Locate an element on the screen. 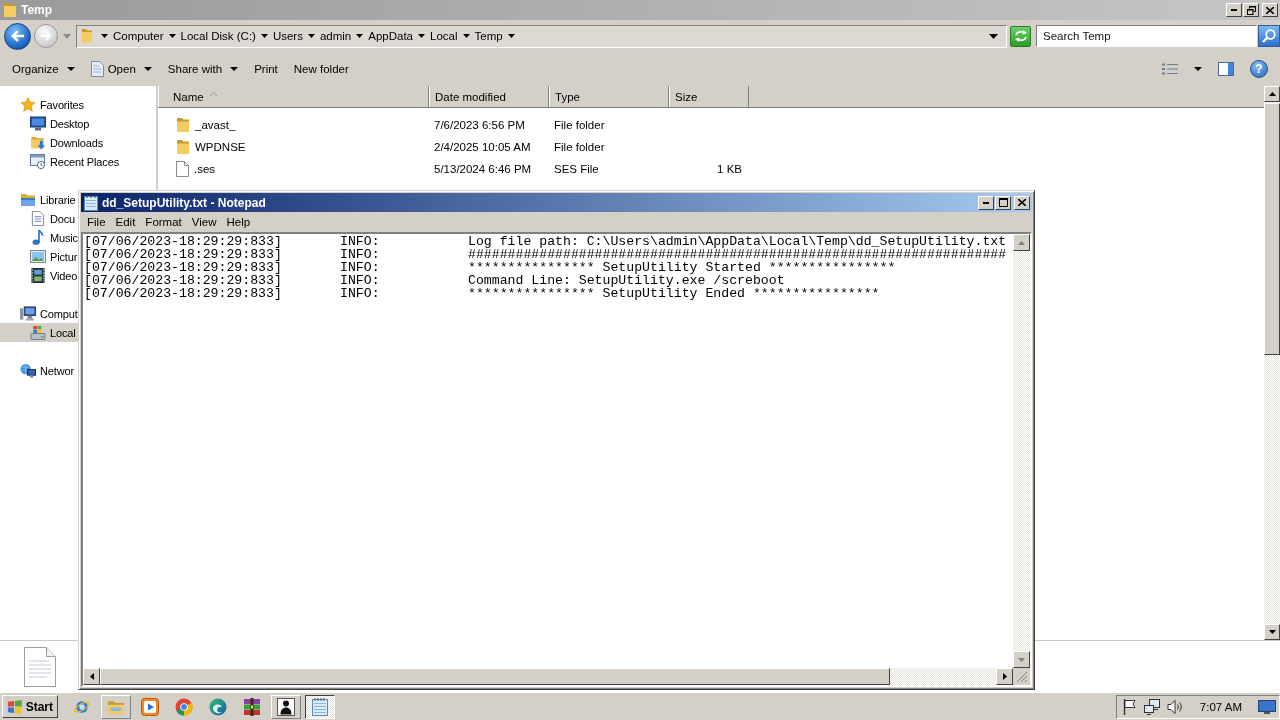 The height and width of the screenshot is (720, 1280). search-button is located at coordinates (1269, 36).